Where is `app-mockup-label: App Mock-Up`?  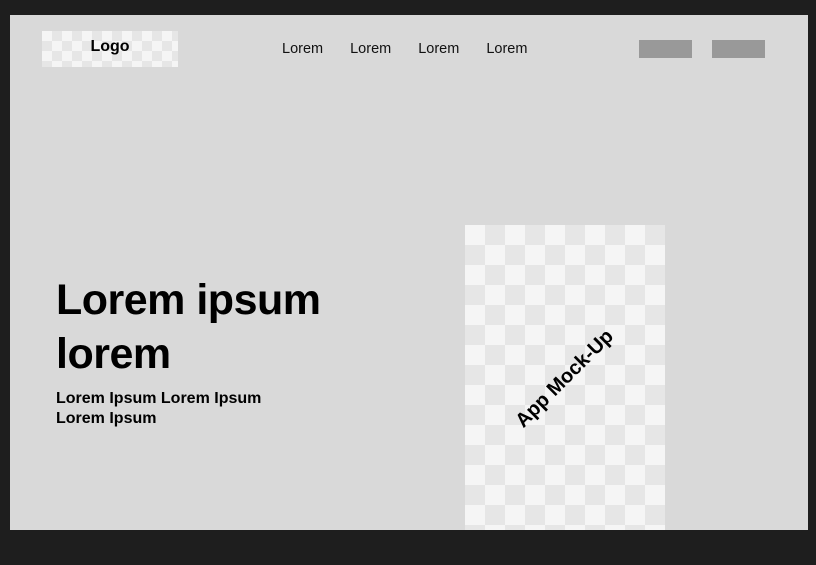
app-mockup-label: App Mock-Up is located at coordinates (564, 378).